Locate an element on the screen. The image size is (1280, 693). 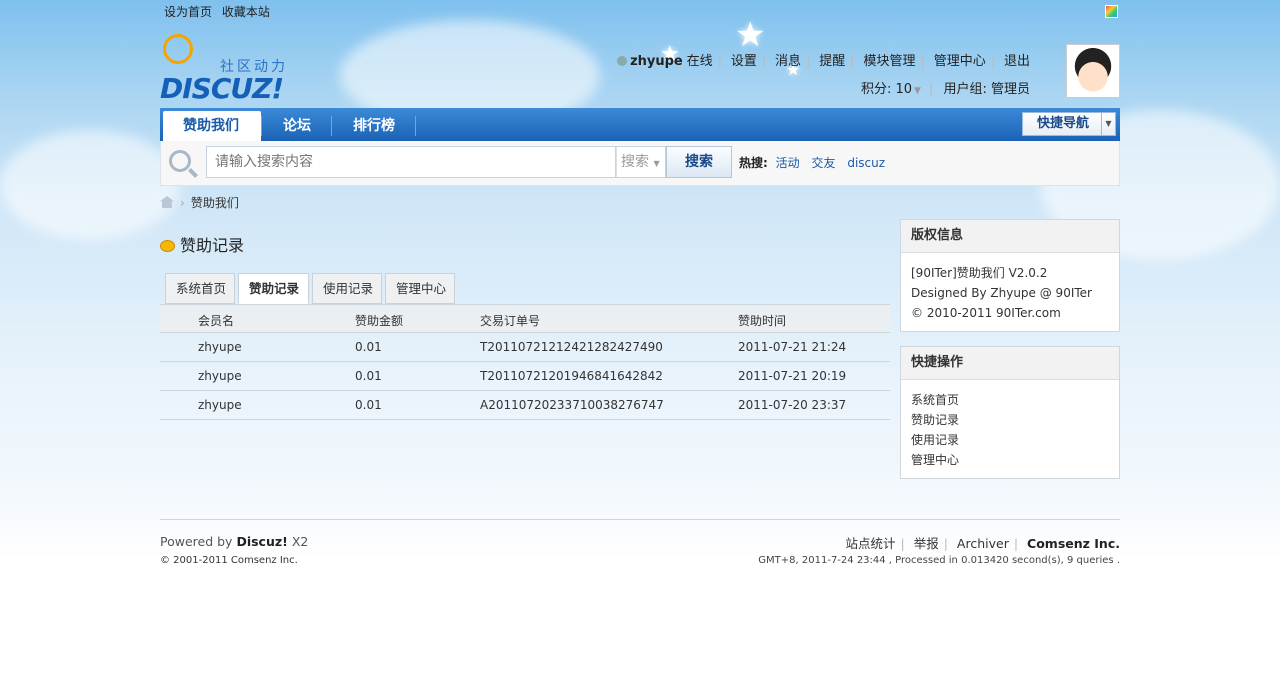
star-decoration: ★ is located at coordinates (750, 35).